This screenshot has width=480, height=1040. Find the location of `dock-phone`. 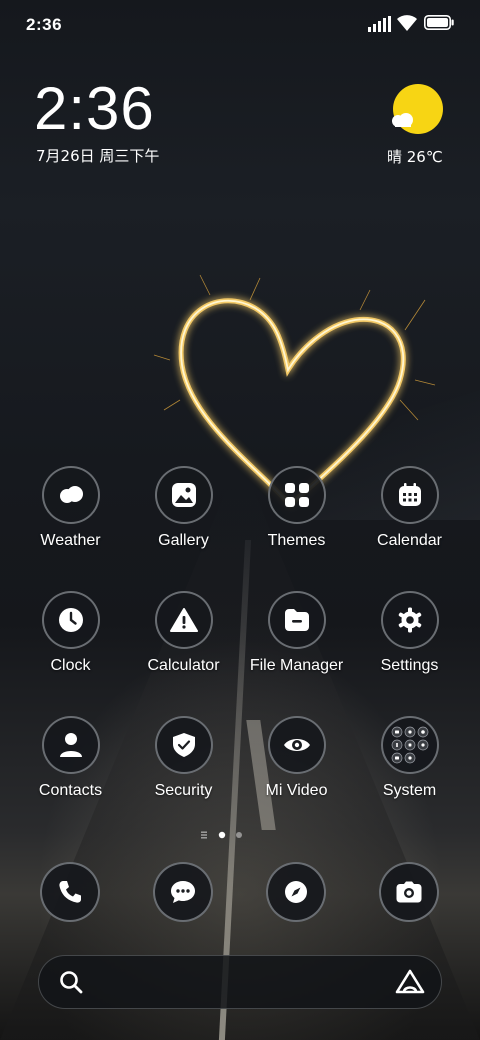

dock-phone is located at coordinates (69, 892).